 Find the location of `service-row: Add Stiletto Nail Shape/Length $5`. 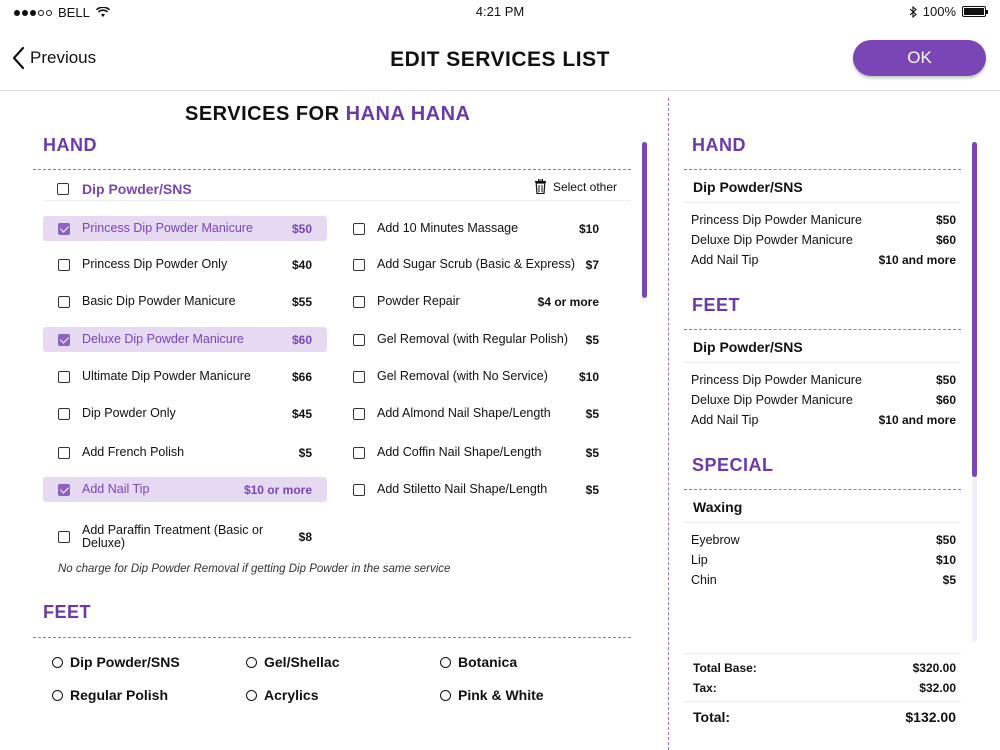

service-row: Add Stiletto Nail Shape/Length $5 is located at coordinates (476, 489).